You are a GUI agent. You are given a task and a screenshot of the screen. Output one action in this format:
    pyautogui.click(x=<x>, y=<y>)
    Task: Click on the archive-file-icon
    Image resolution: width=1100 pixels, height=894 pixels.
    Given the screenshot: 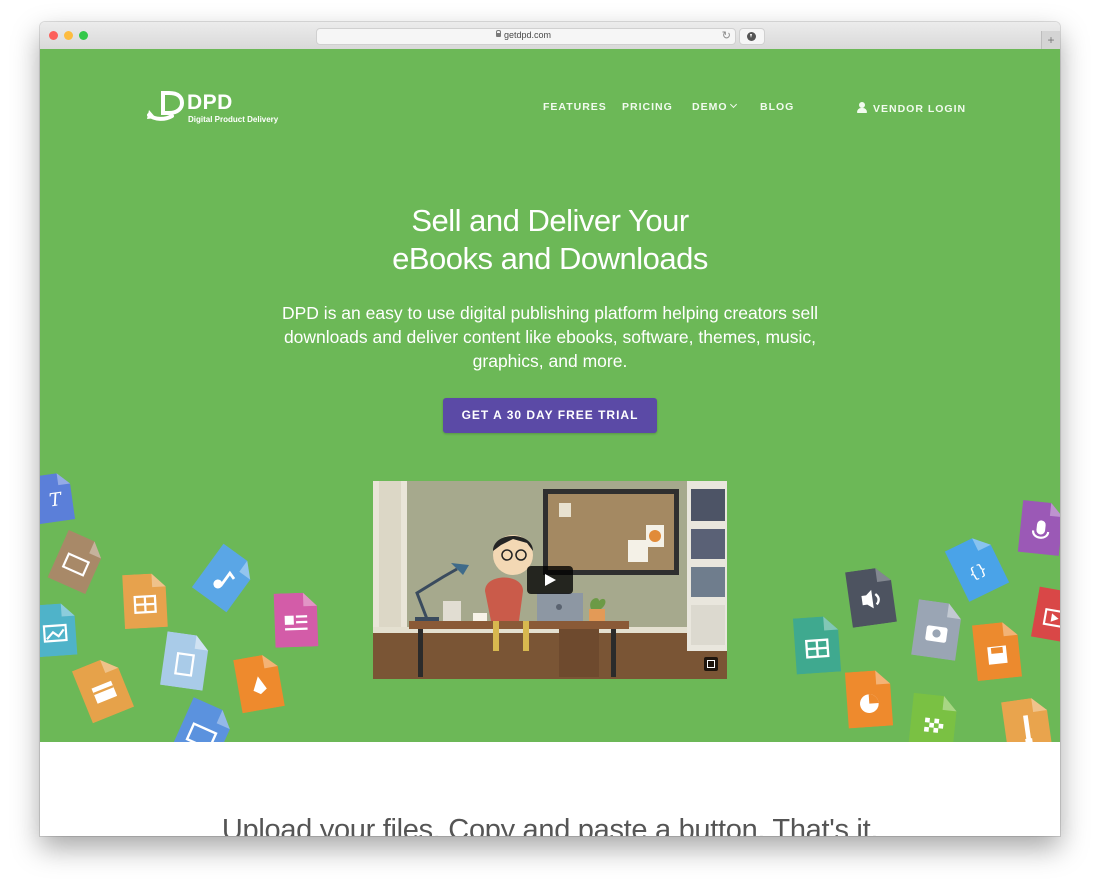 What is the action you would take?
    pyautogui.click(x=103, y=691)
    